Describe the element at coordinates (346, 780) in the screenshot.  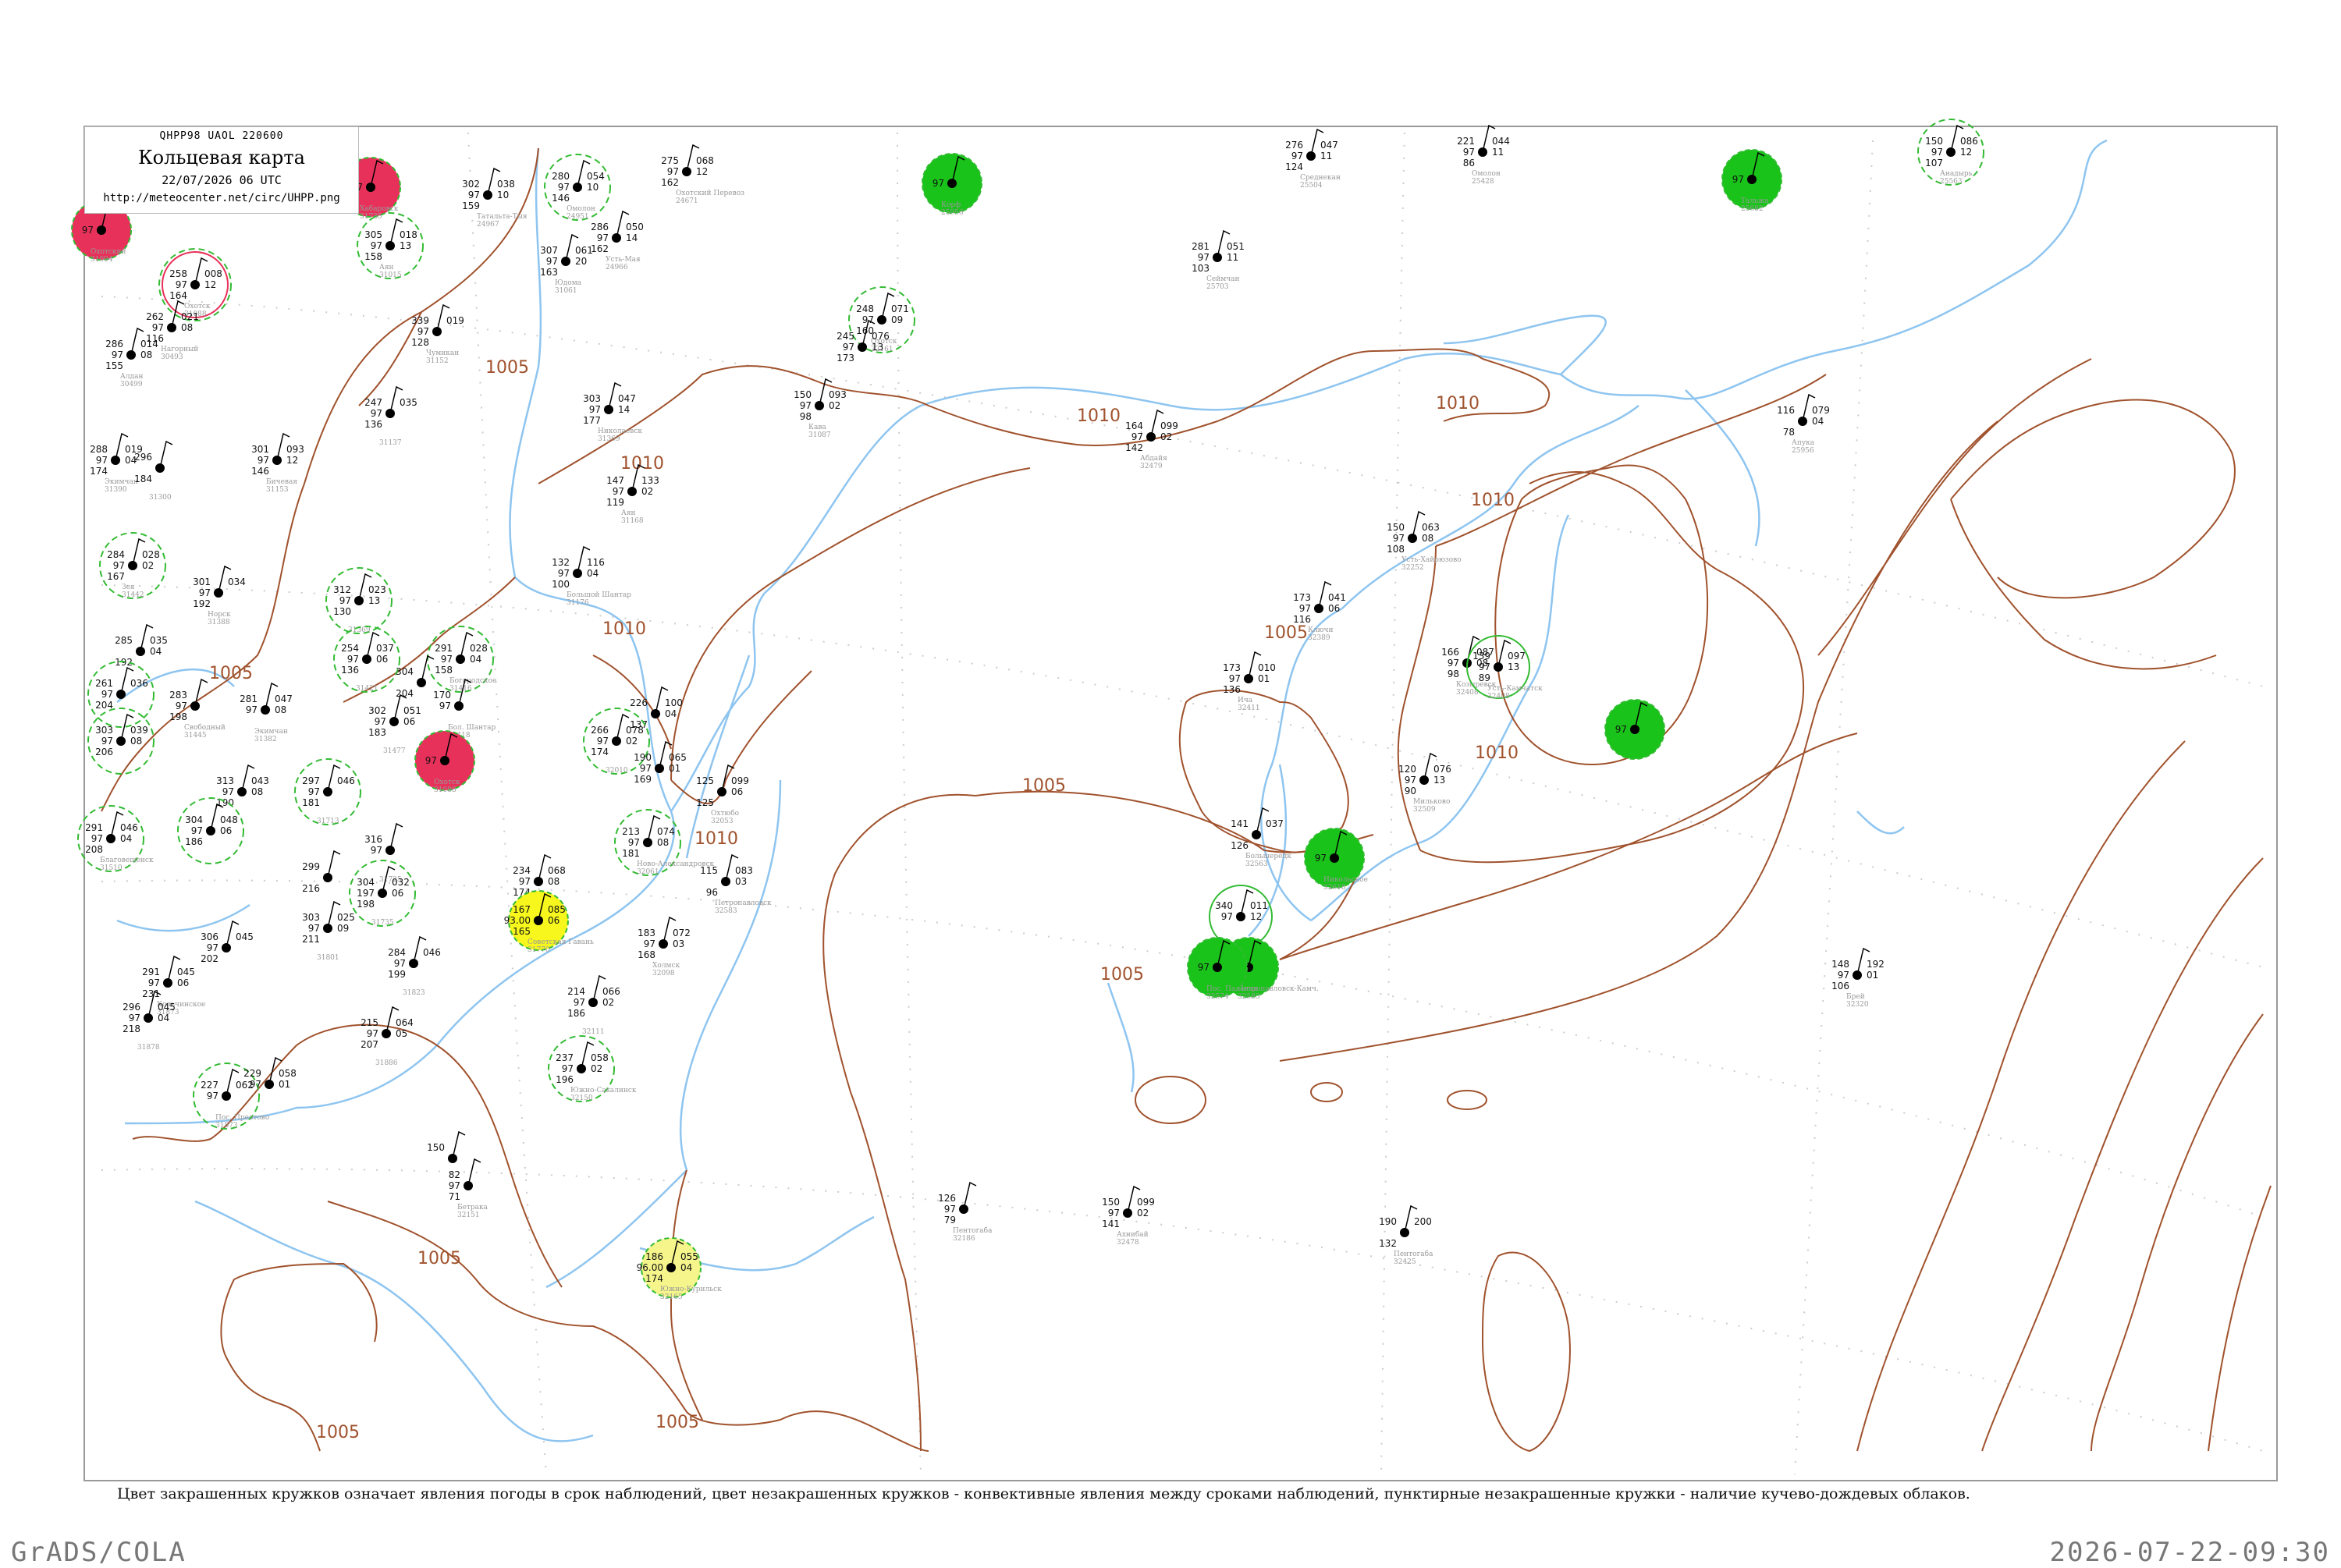
I see `pressure-value: 046` at that location.